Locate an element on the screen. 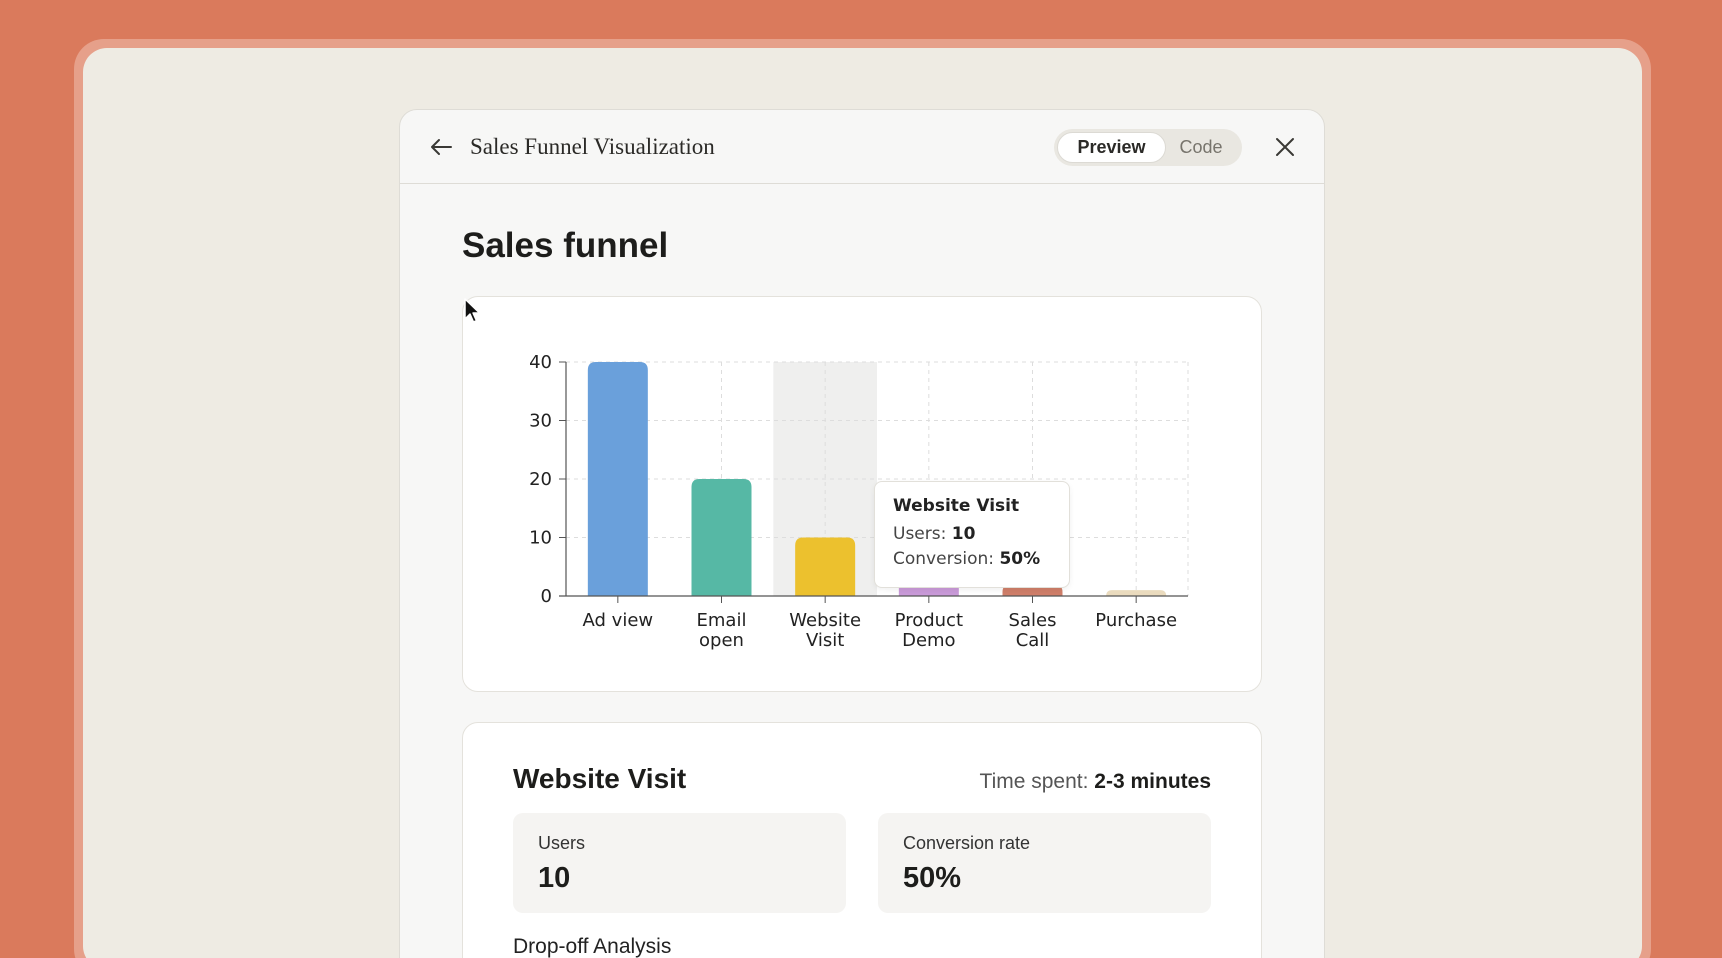  window-titlebar: Sales Funnel Visualization Preview Code is located at coordinates (862, 147).